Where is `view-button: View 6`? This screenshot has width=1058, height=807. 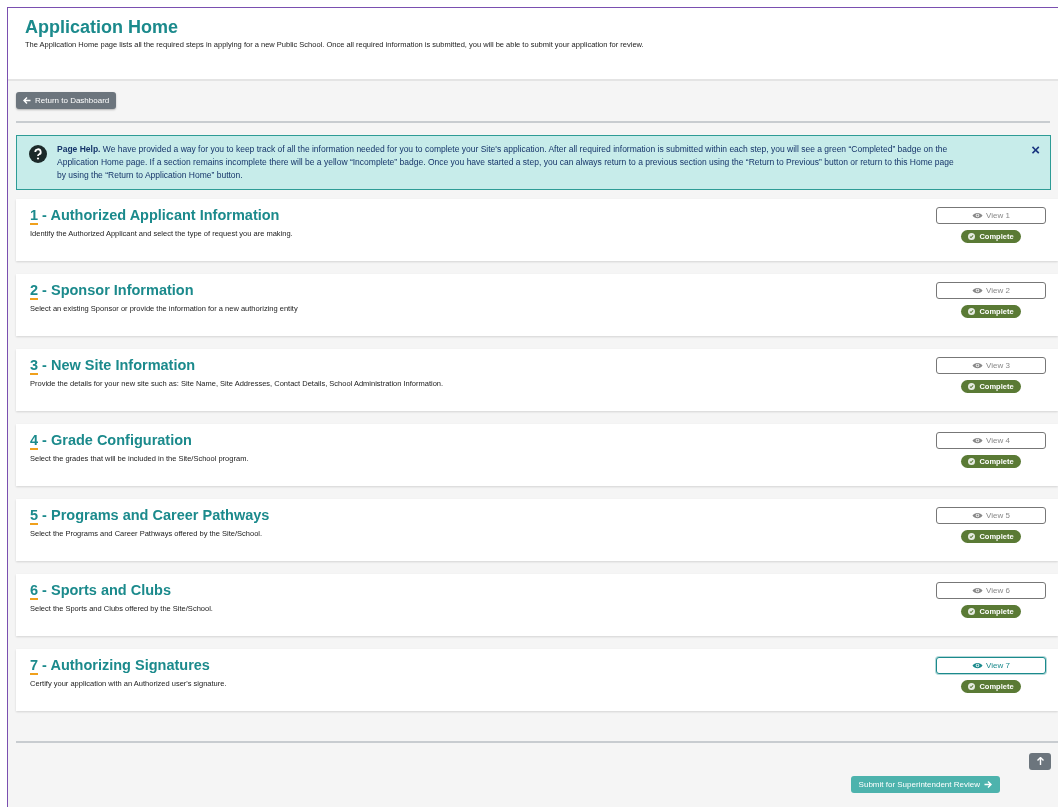
view-button: View 6 is located at coordinates (991, 590).